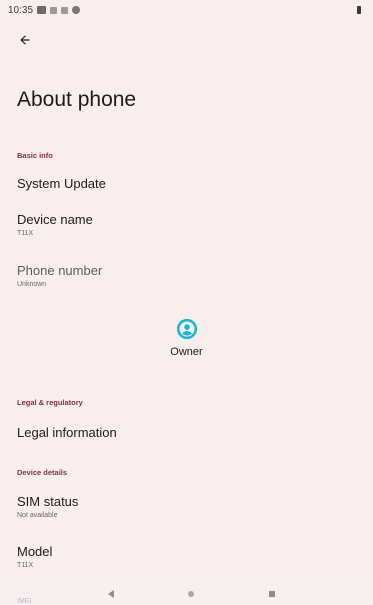 The height and width of the screenshot is (605, 373). I want to click on sim-status-item: SIM status Not available, so click(186, 507).